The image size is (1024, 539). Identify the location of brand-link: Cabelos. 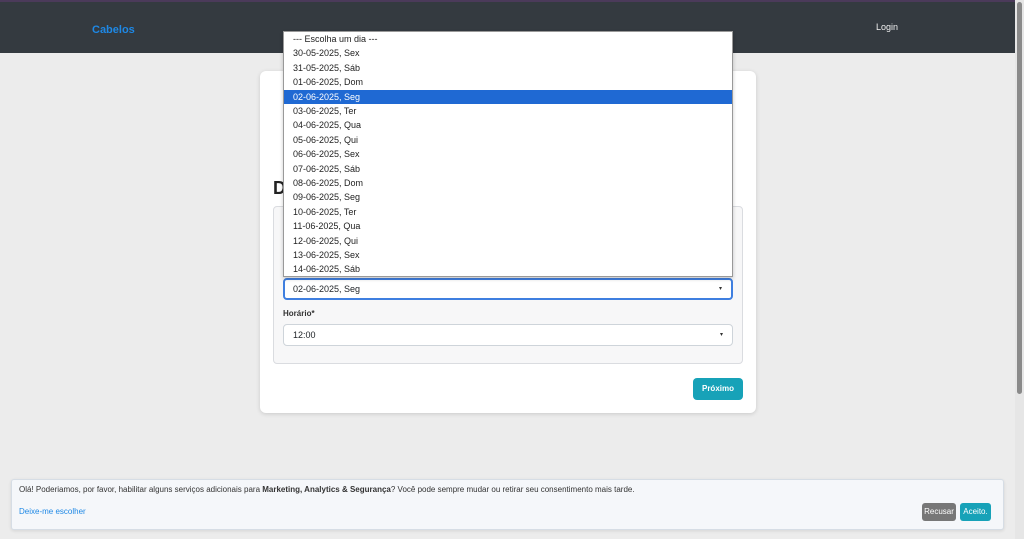
(113, 30).